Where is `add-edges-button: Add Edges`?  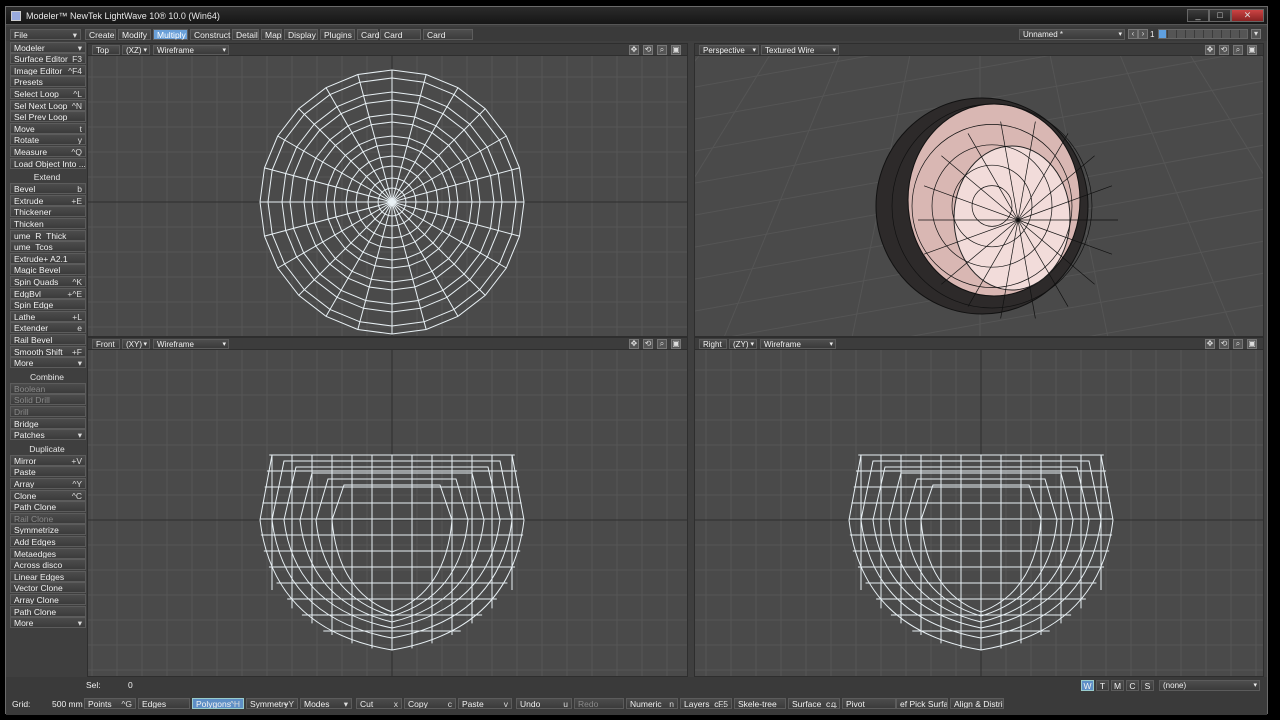
add-edges-button: Add Edges is located at coordinates (48, 541).